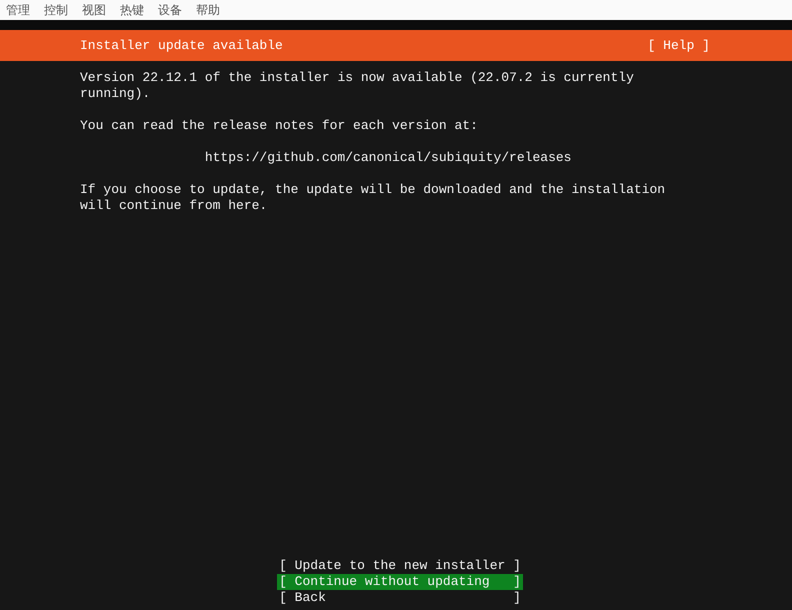 The height and width of the screenshot is (610, 792). I want to click on menu-option: [ Continue without updating ], so click(400, 582).